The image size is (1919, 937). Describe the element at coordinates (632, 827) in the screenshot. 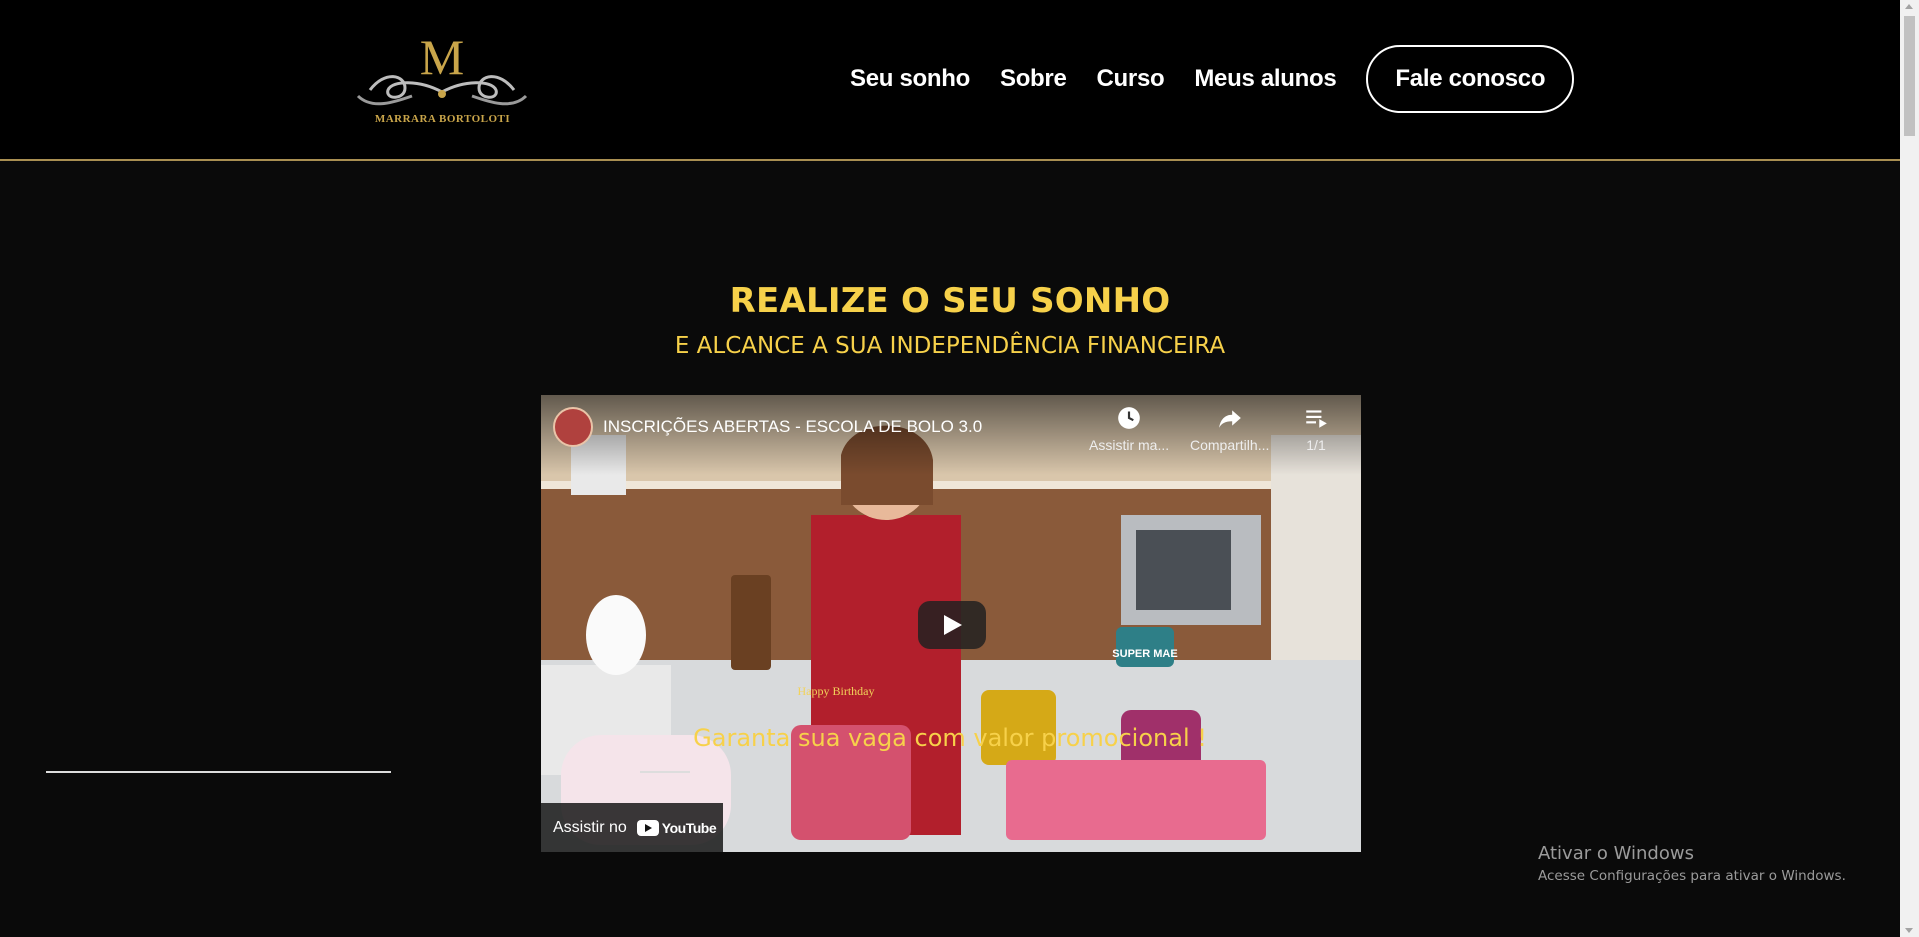

I see `watch-on-youtube-bar: Assistir no YouTube` at that location.